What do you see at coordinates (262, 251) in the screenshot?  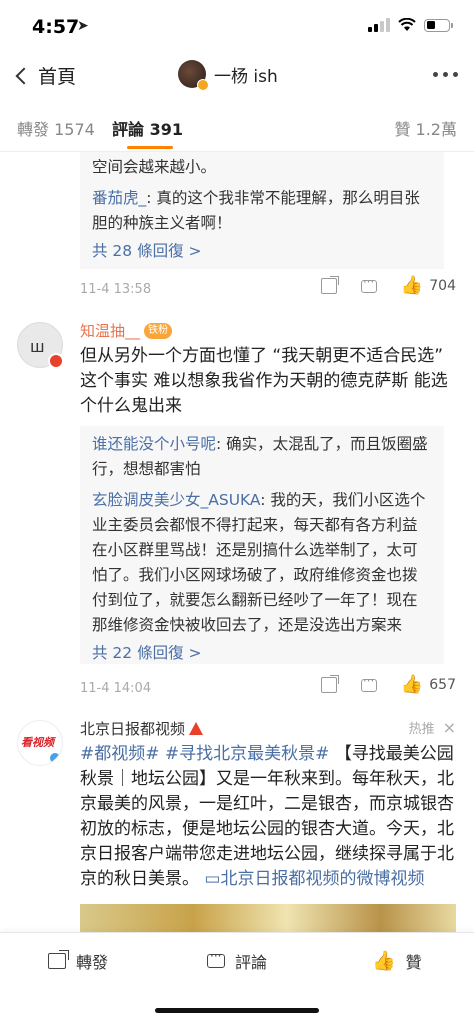 I see `more-replies-link: 共 28 條回復 >` at bounding box center [262, 251].